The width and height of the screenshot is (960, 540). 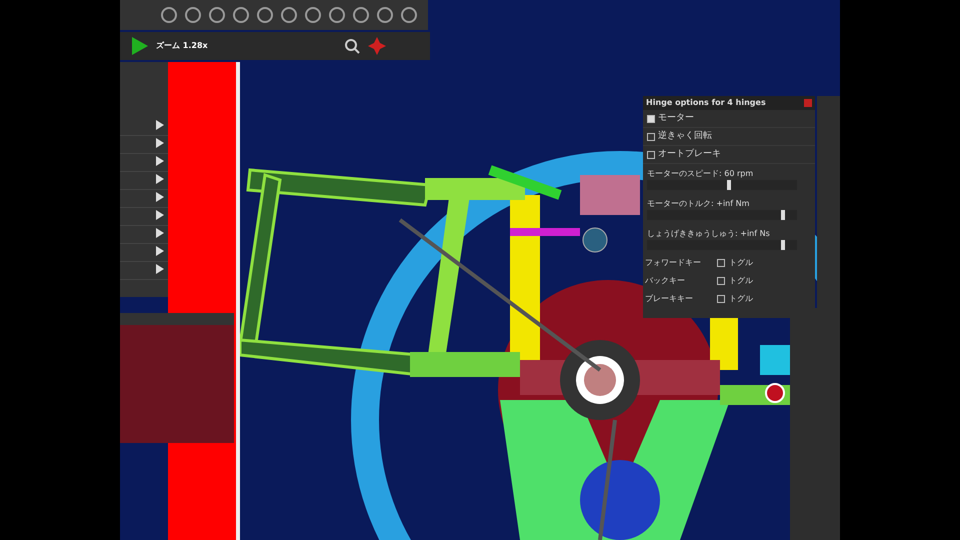 What do you see at coordinates (669, 299) in the screenshot?
I see `key-label: ブレーキキー` at bounding box center [669, 299].